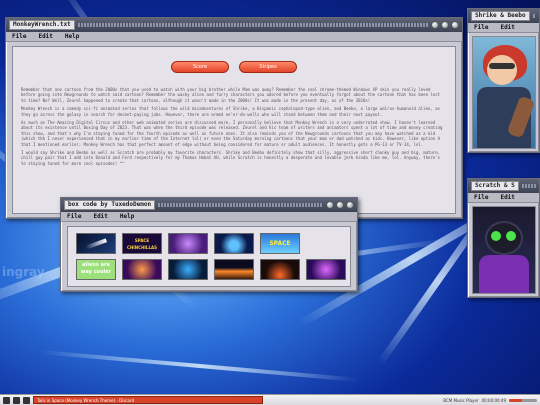  I want to click on shrike-window: Shrike & Beebo File Edit, so click(503, 80).